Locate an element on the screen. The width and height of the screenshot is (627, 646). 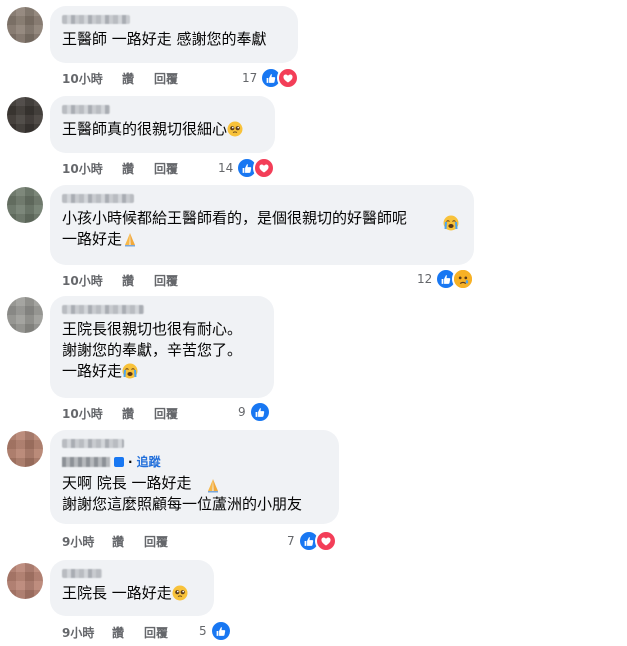
comment-bubble: 王醫師 一路好走 感謝您的奉獻 is located at coordinates (174, 34).